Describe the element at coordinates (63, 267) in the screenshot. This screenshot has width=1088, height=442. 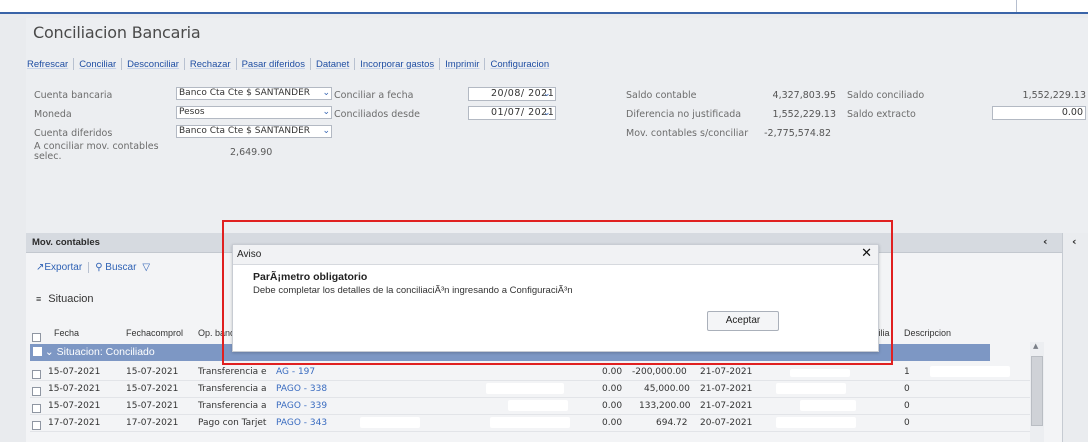
I see `export-label: Exportar` at that location.